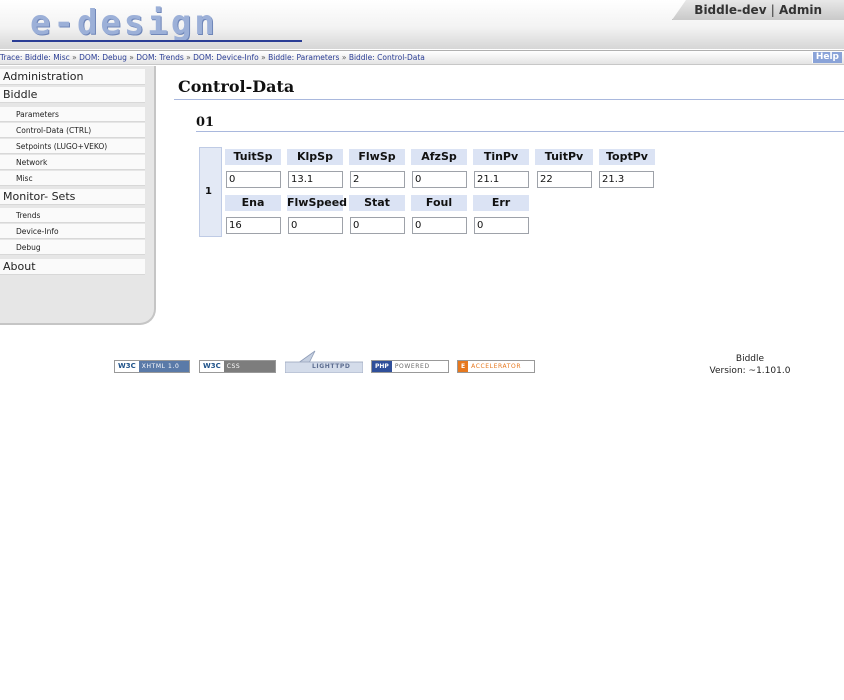 Image resolution: width=844 pixels, height=700 pixels. Describe the element at coordinates (800, 10) in the screenshot. I see `admin-link: Admin` at that location.